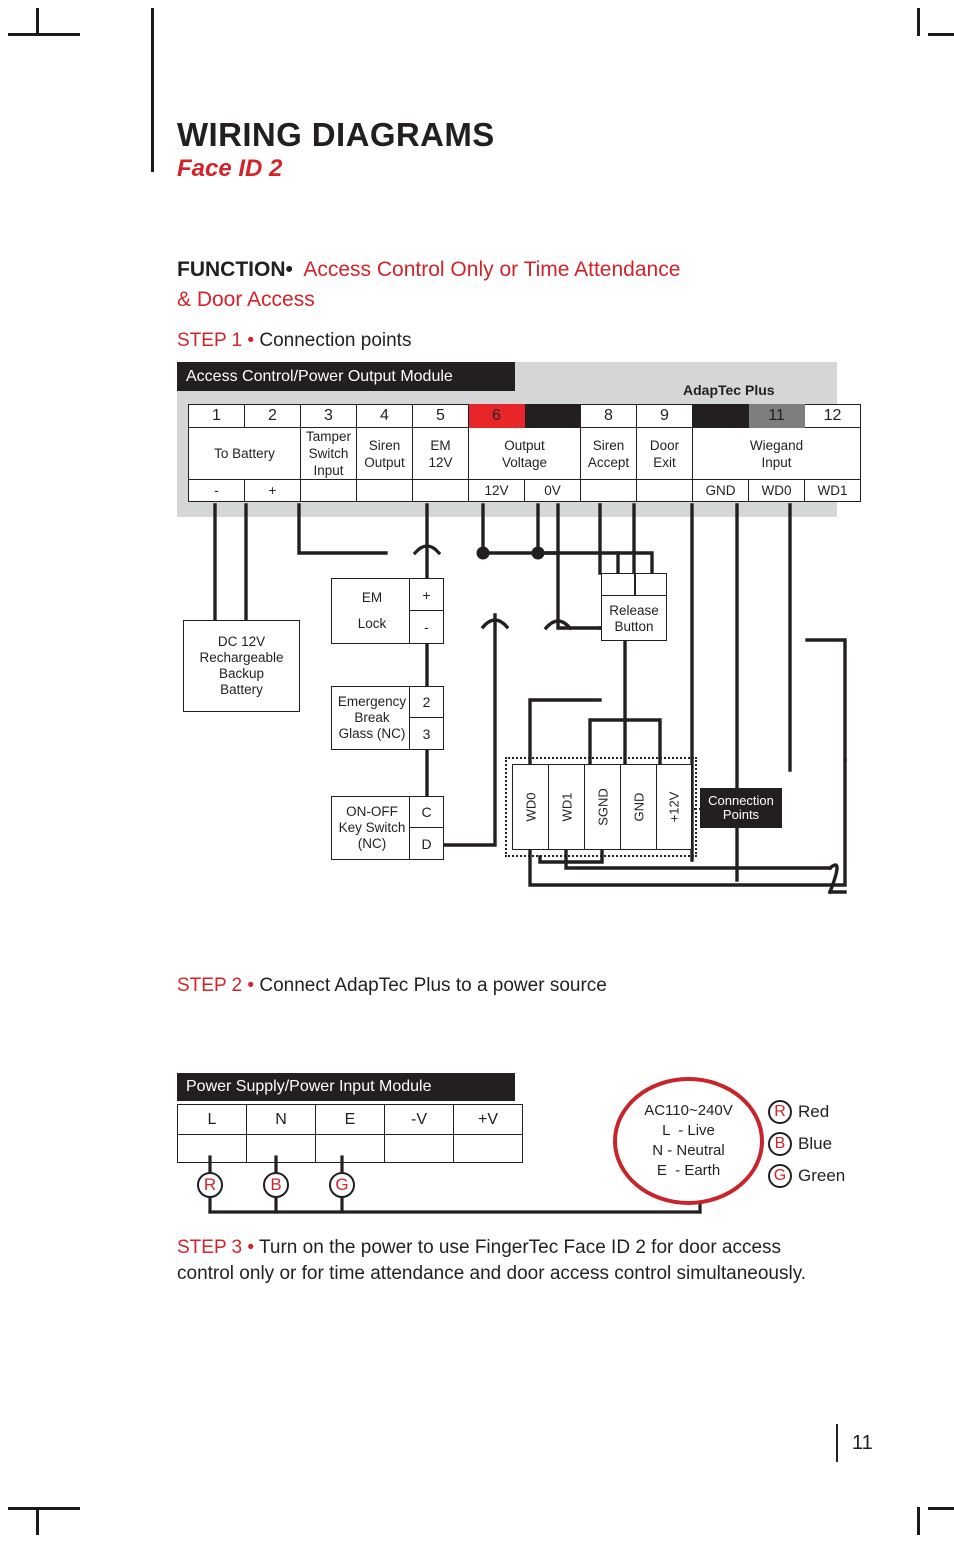  I want to click on em-lock-box: EM Lock + -, so click(387, 611).